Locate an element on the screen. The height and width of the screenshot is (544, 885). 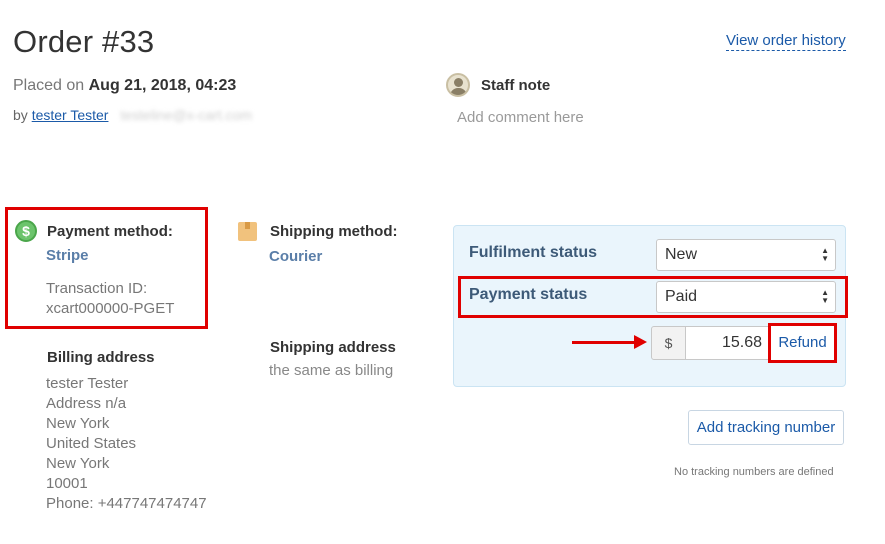
transaction-id-value: xcart000000-PGET is located at coordinates (110, 308).